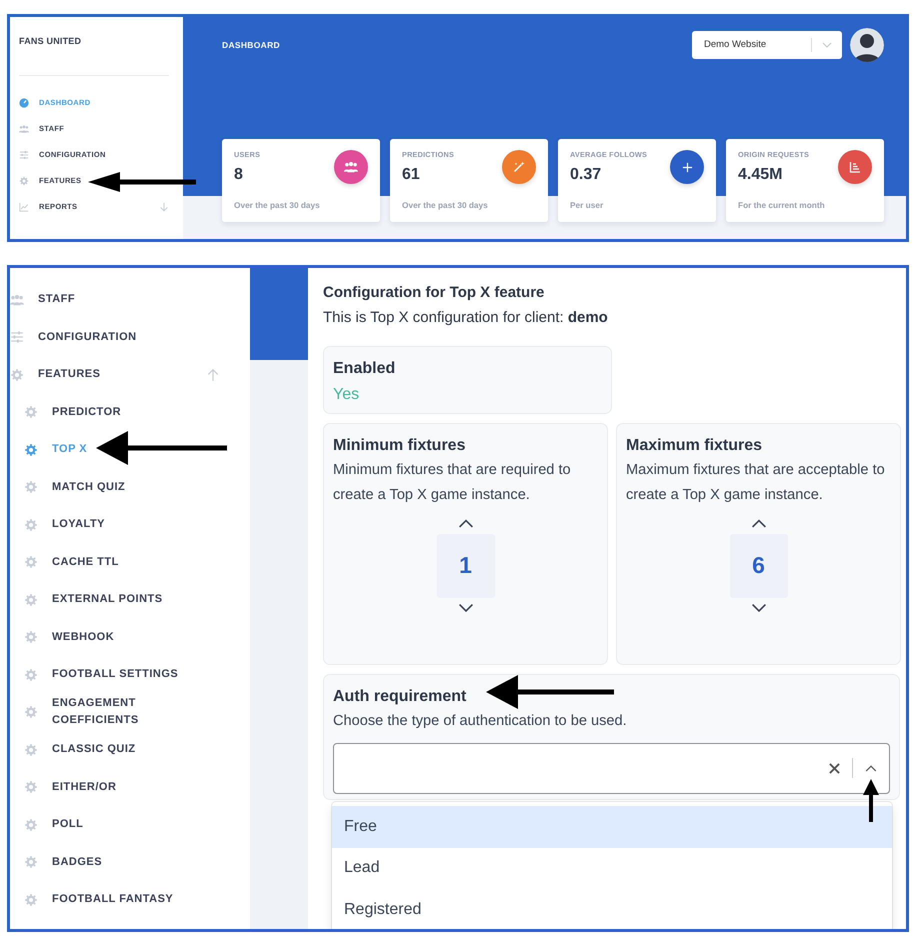 The image size is (918, 942). Describe the element at coordinates (125, 375) in the screenshot. I see `sidebar-item: FEATURES` at that location.